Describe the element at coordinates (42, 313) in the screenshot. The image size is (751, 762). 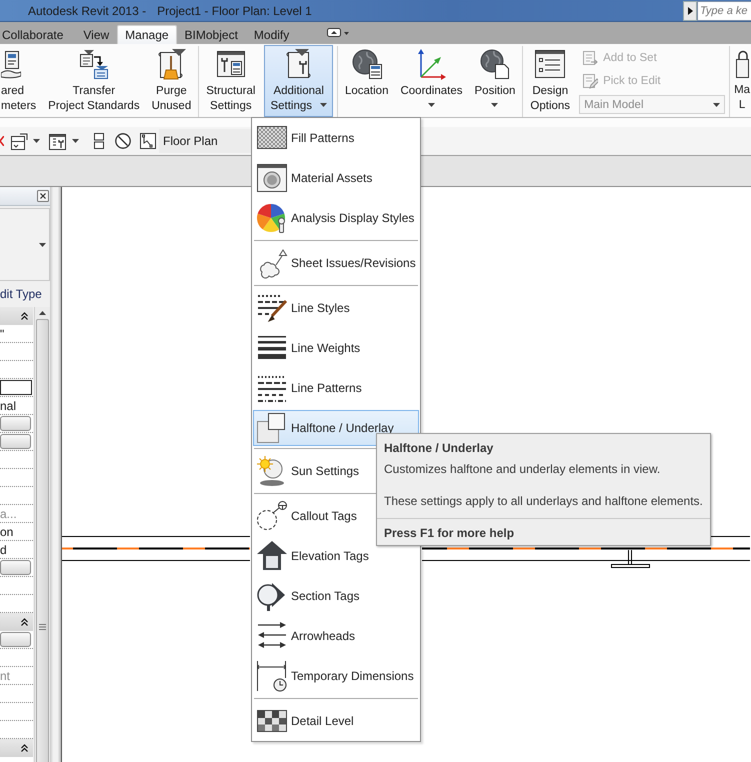
I see `scroll-up-icon` at that location.